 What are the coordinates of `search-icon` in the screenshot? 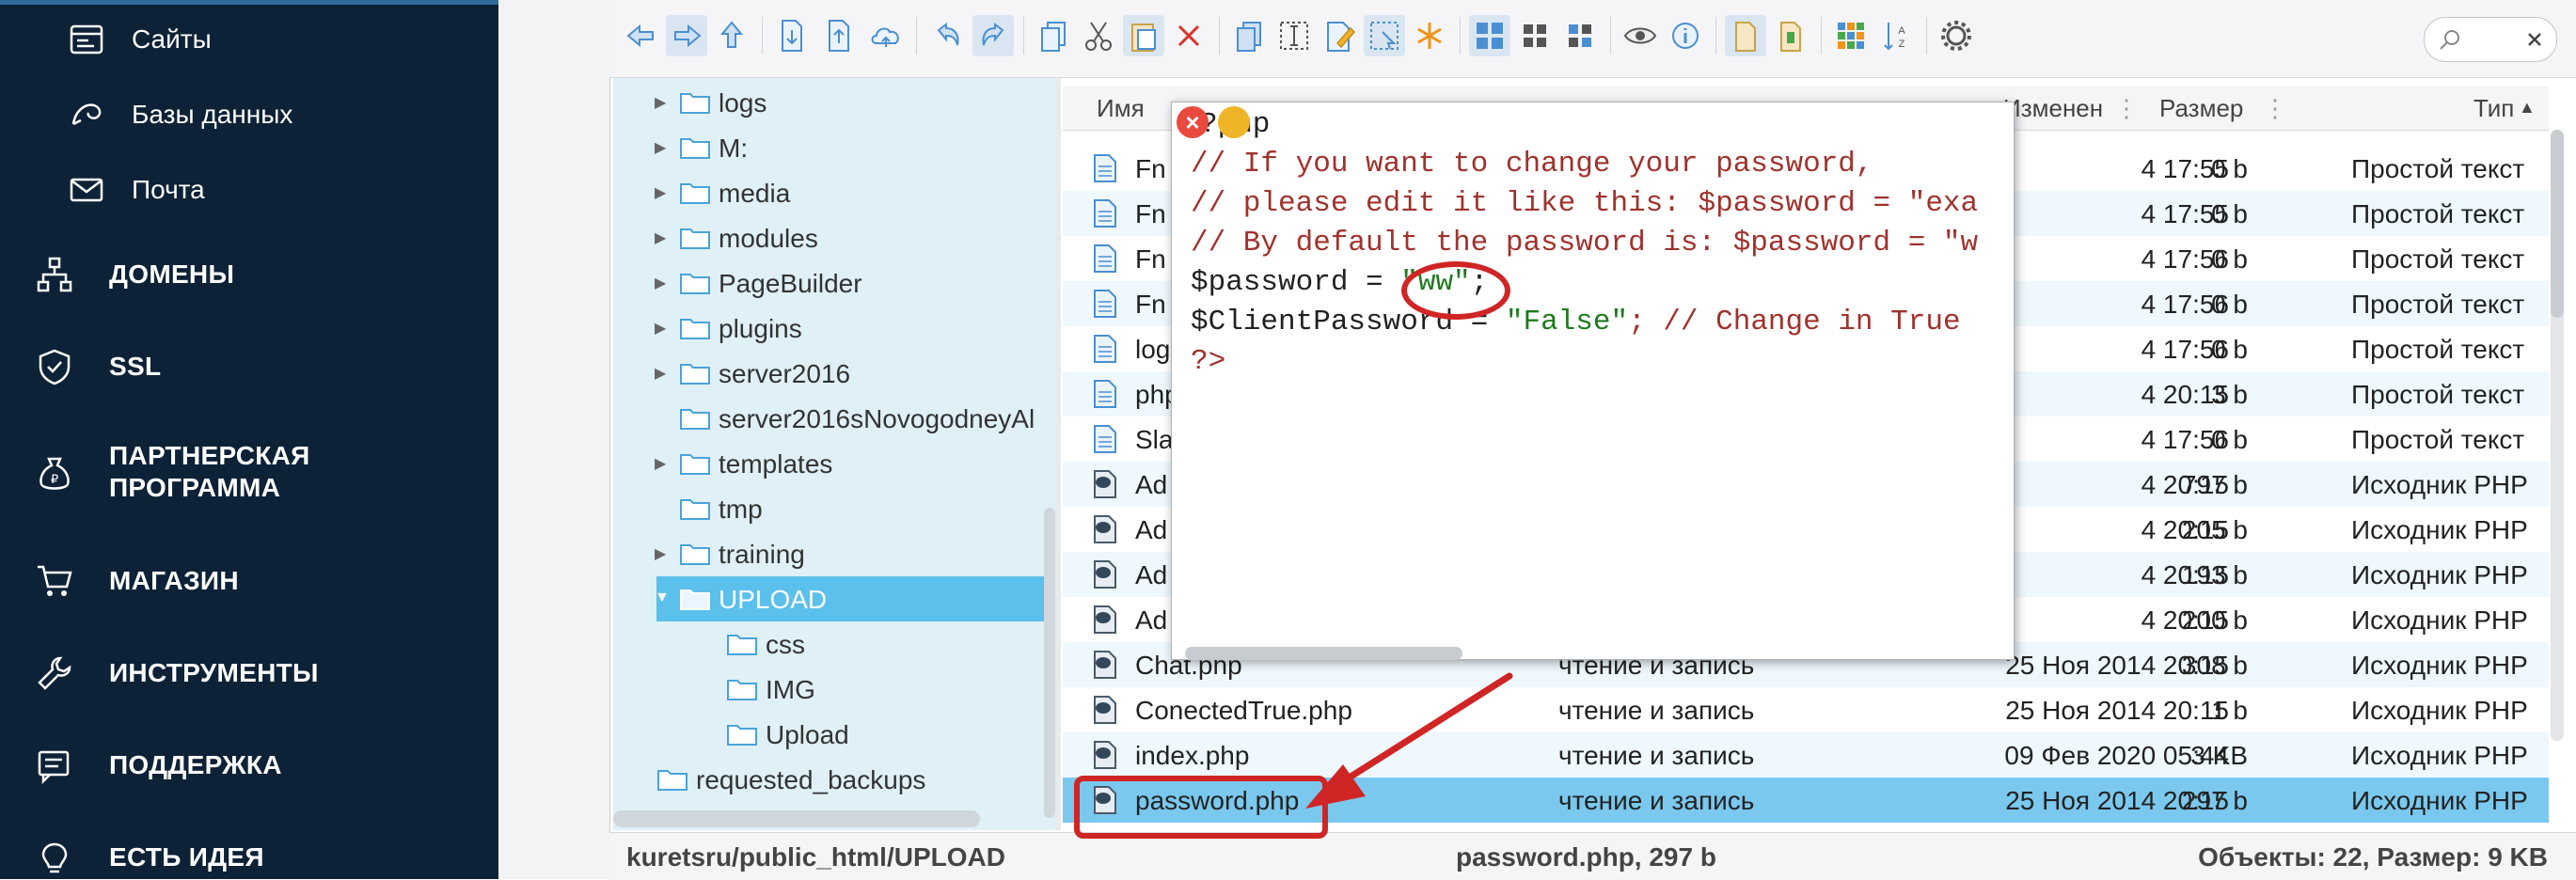 It's located at (2449, 40).